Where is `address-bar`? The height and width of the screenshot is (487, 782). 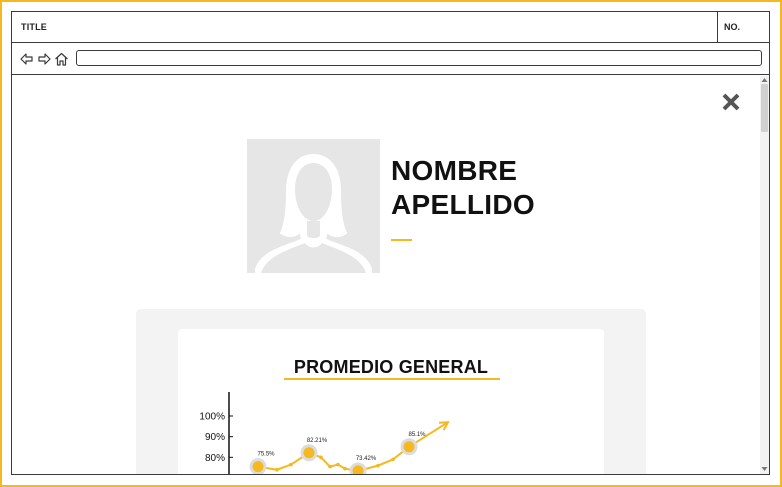
address-bar is located at coordinates (419, 58).